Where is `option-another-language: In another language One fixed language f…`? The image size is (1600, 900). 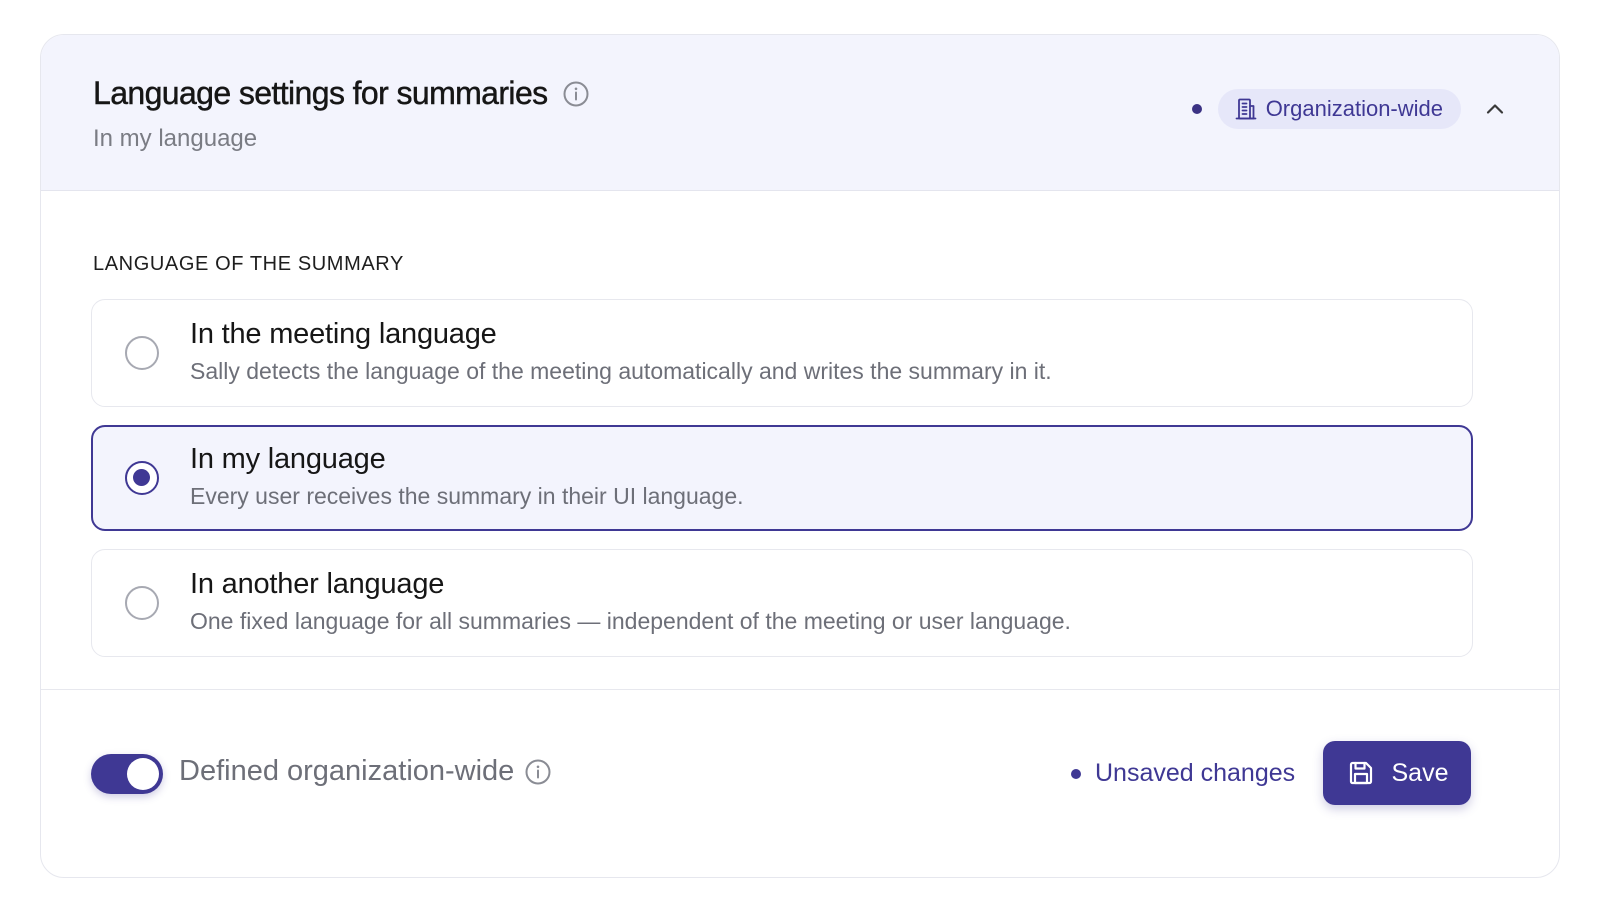 option-another-language: In another language One fixed language f… is located at coordinates (782, 603).